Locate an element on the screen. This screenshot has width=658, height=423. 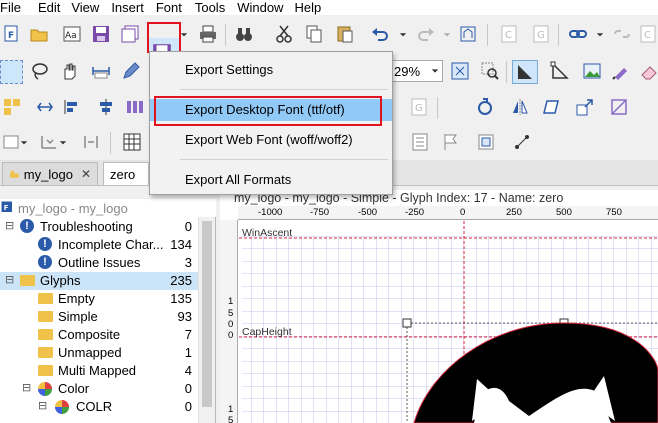
undo-dropdown-icon is located at coordinates (403, 34).